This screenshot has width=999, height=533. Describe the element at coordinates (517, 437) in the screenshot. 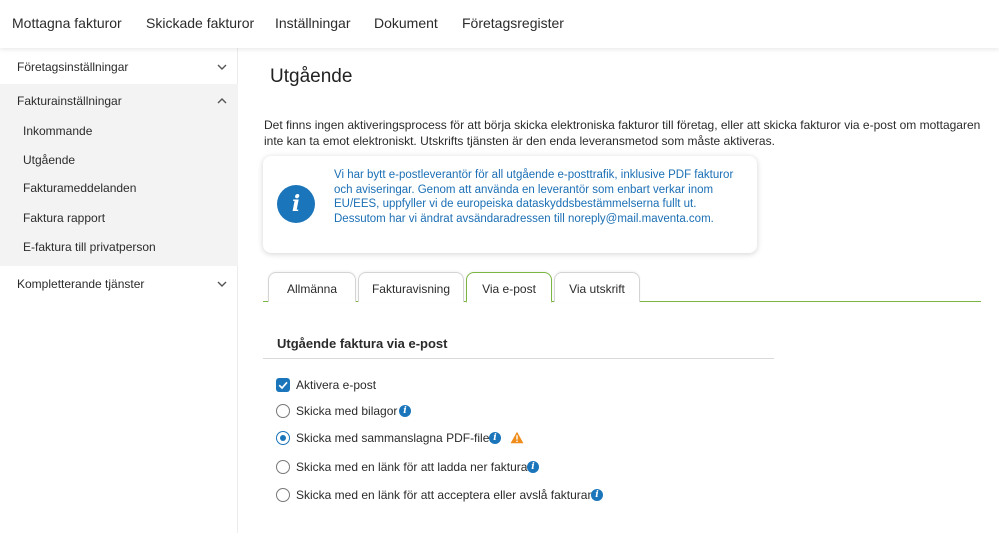

I see `warning-icon` at that location.